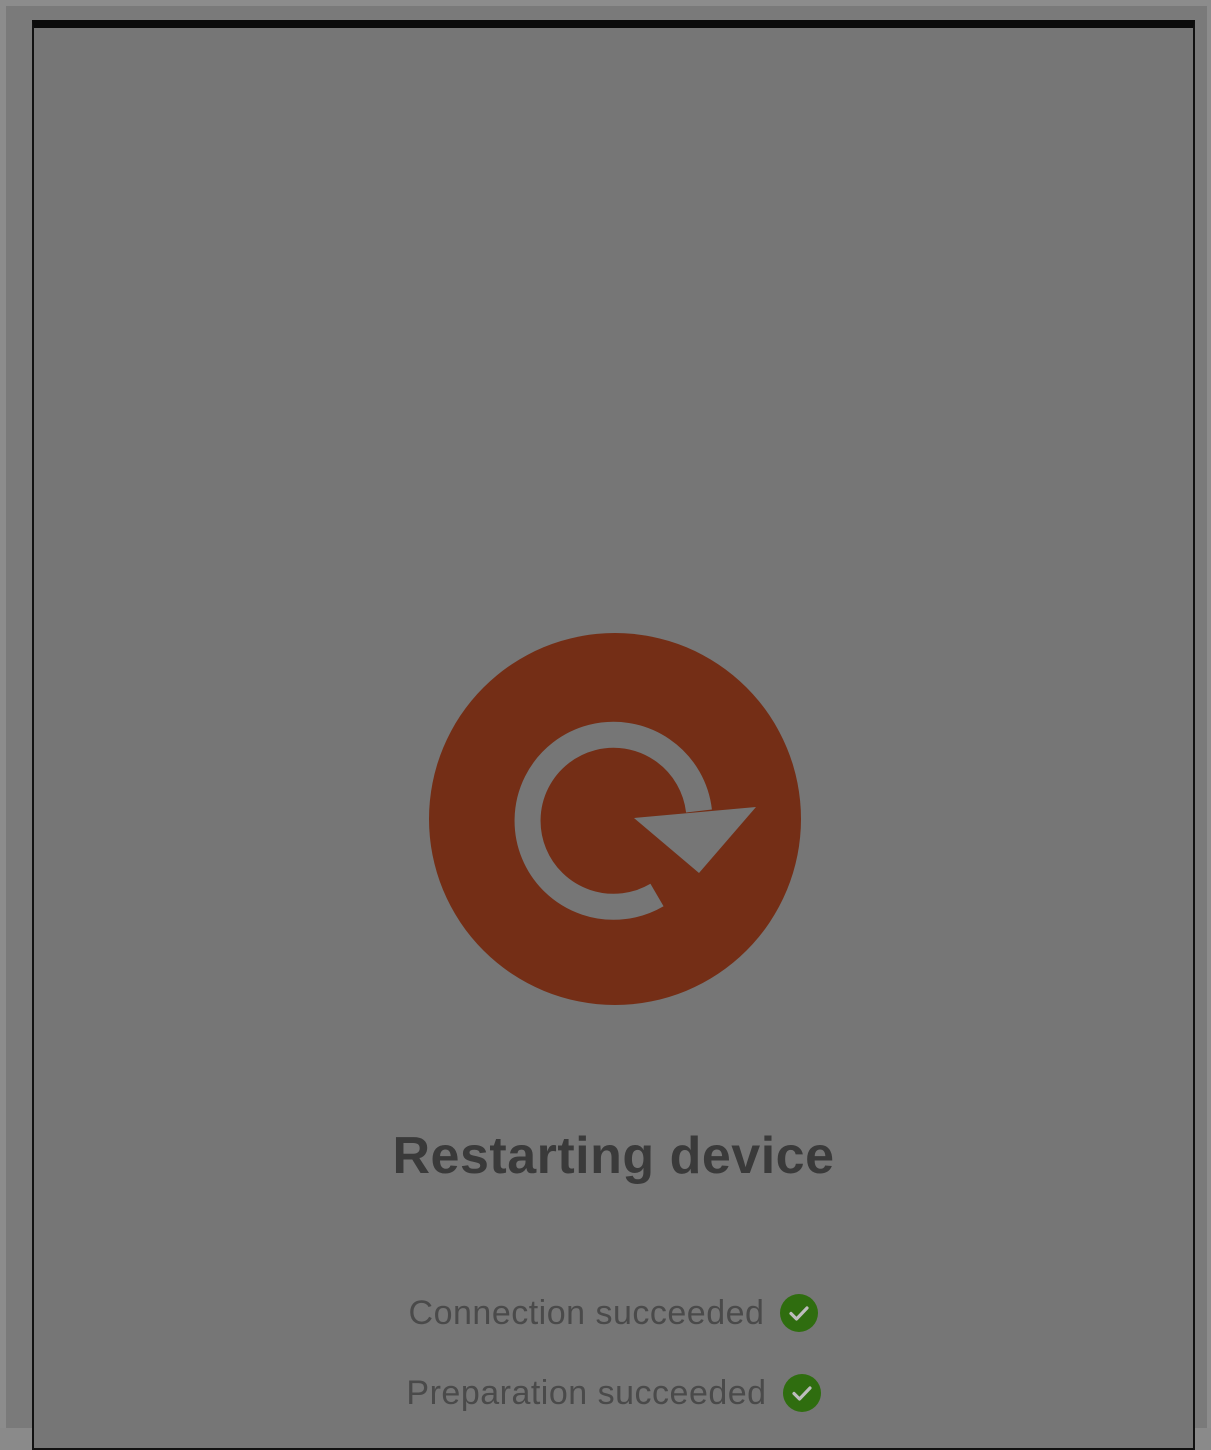  I want to click on restart-icon, so click(615, 819).